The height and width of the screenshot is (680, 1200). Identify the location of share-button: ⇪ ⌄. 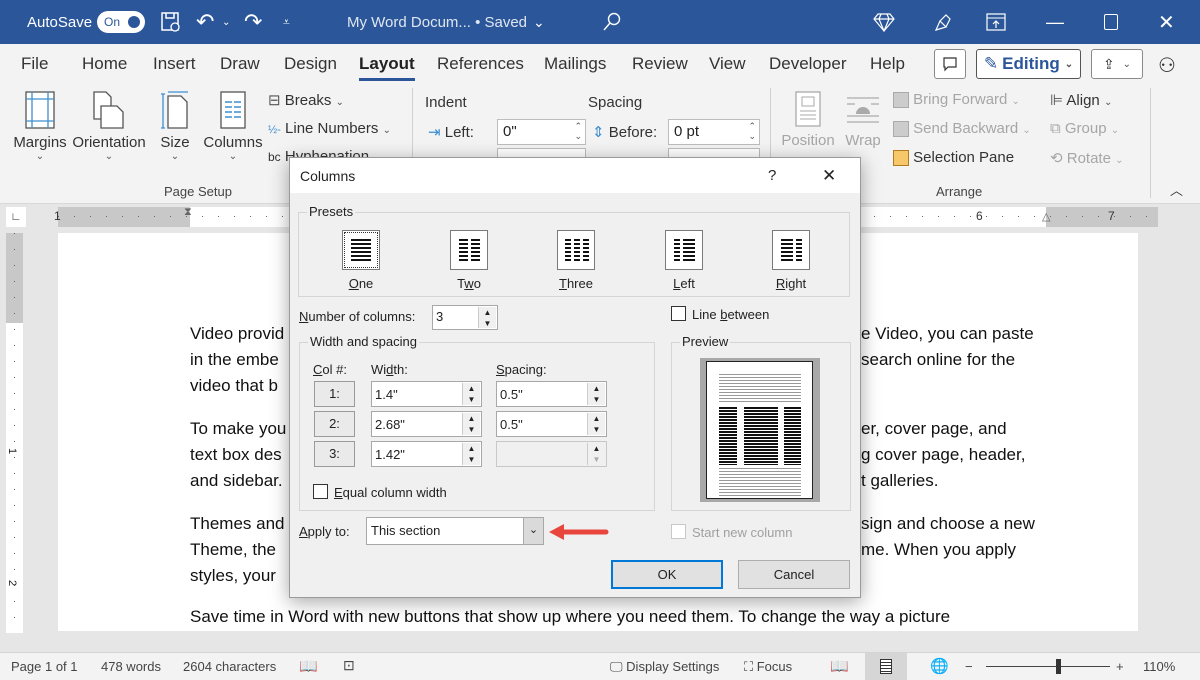
(1117, 64).